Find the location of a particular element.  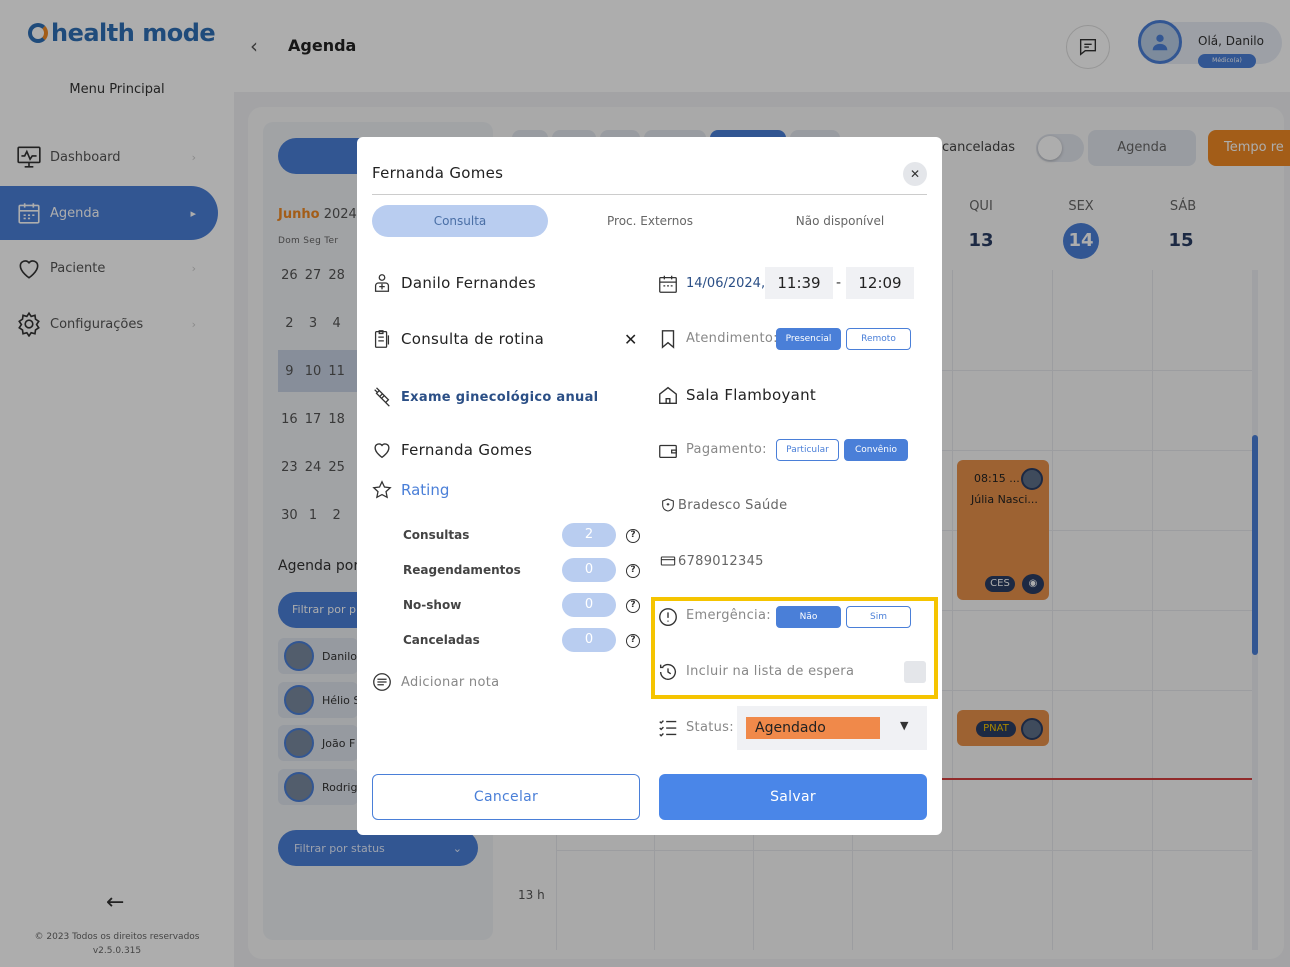

tab-nao-disponivel: Não disponível is located at coordinates (840, 221).